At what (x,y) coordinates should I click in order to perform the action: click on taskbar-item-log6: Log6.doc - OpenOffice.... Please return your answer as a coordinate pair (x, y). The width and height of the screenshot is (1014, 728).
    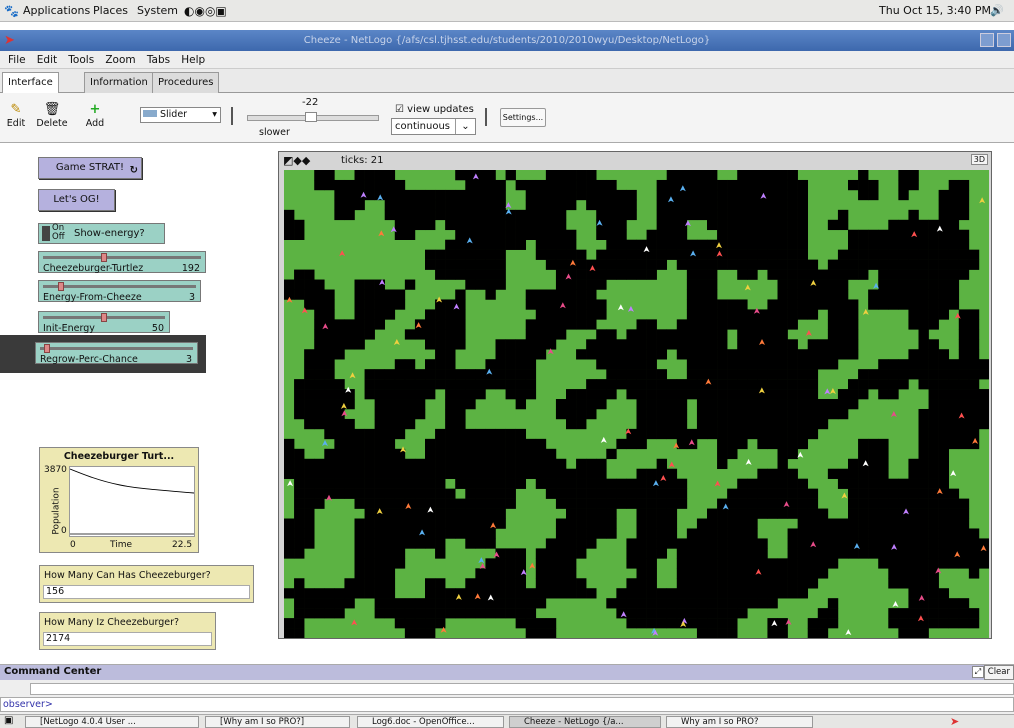
    Looking at the image, I should click on (430, 722).